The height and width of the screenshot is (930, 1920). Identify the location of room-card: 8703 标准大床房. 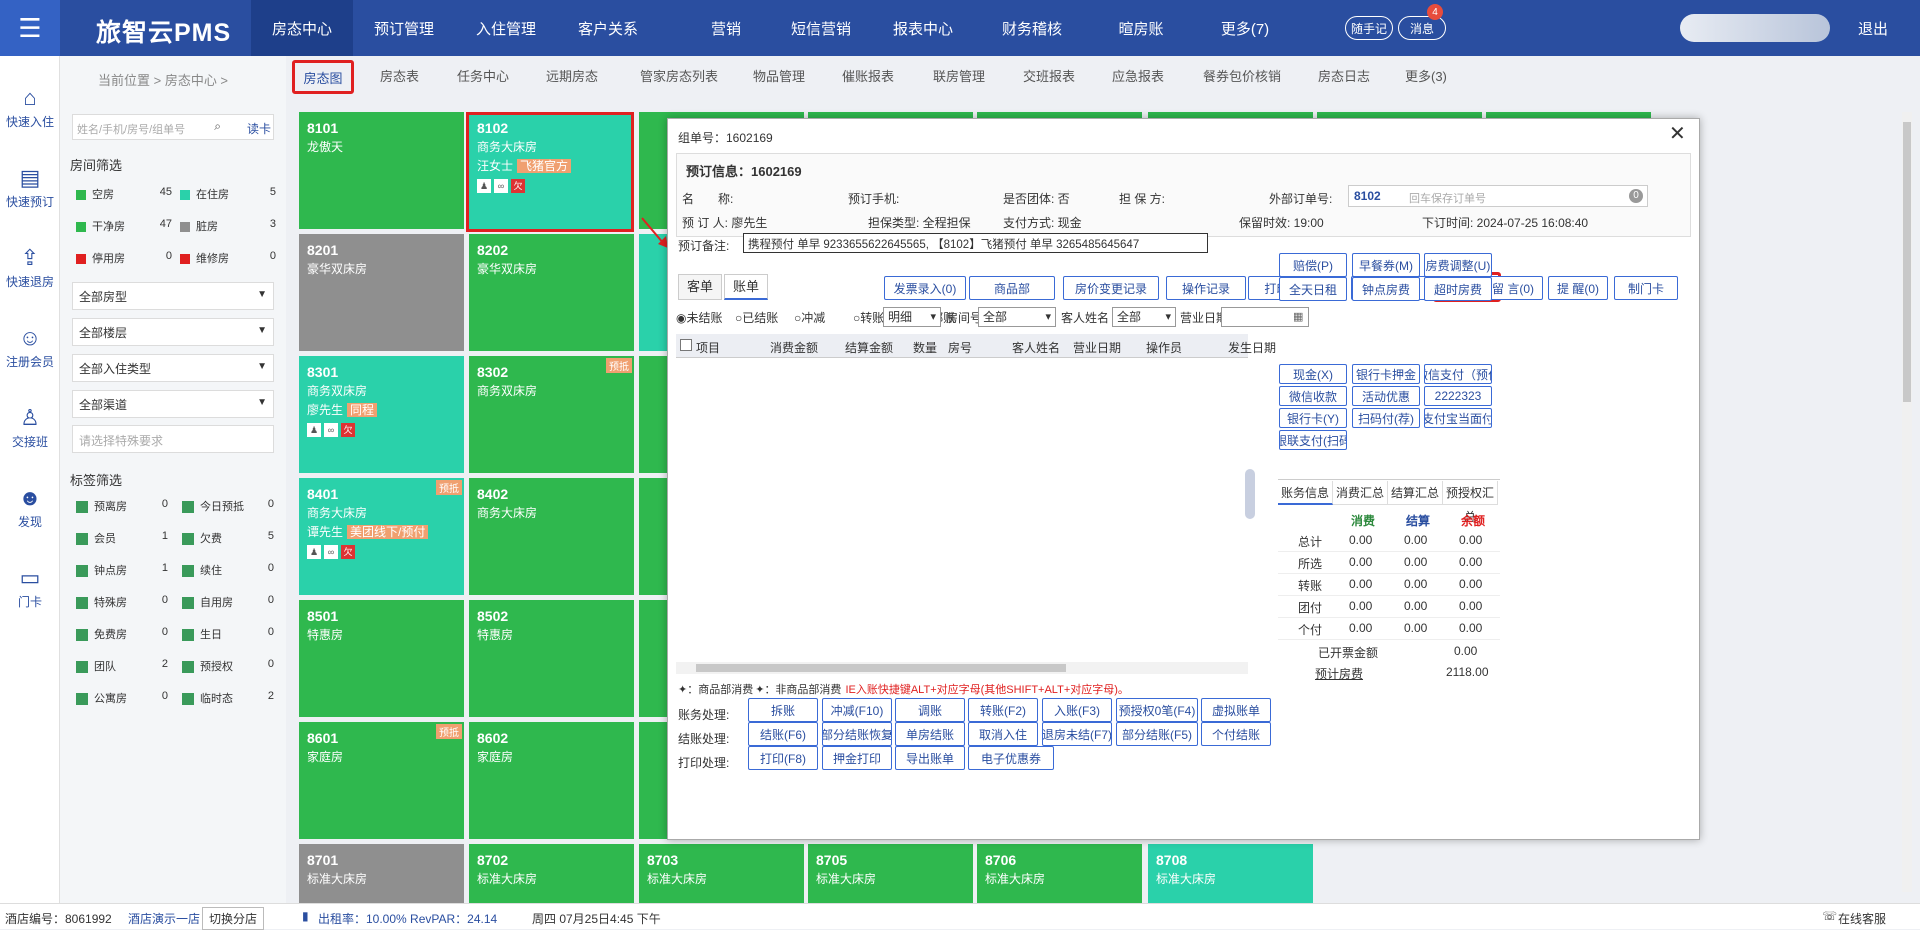
(721, 873).